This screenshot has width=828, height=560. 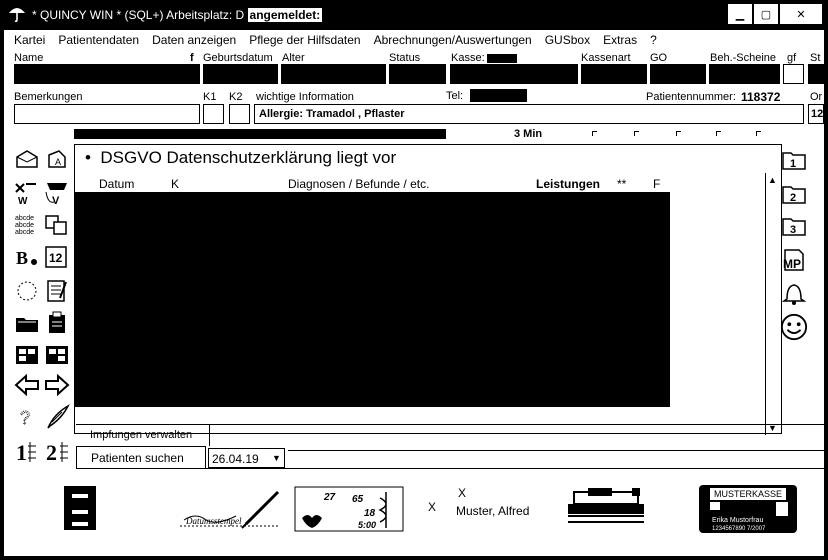 What do you see at coordinates (27, 159) in the screenshot?
I see `envelope-icon` at bounding box center [27, 159].